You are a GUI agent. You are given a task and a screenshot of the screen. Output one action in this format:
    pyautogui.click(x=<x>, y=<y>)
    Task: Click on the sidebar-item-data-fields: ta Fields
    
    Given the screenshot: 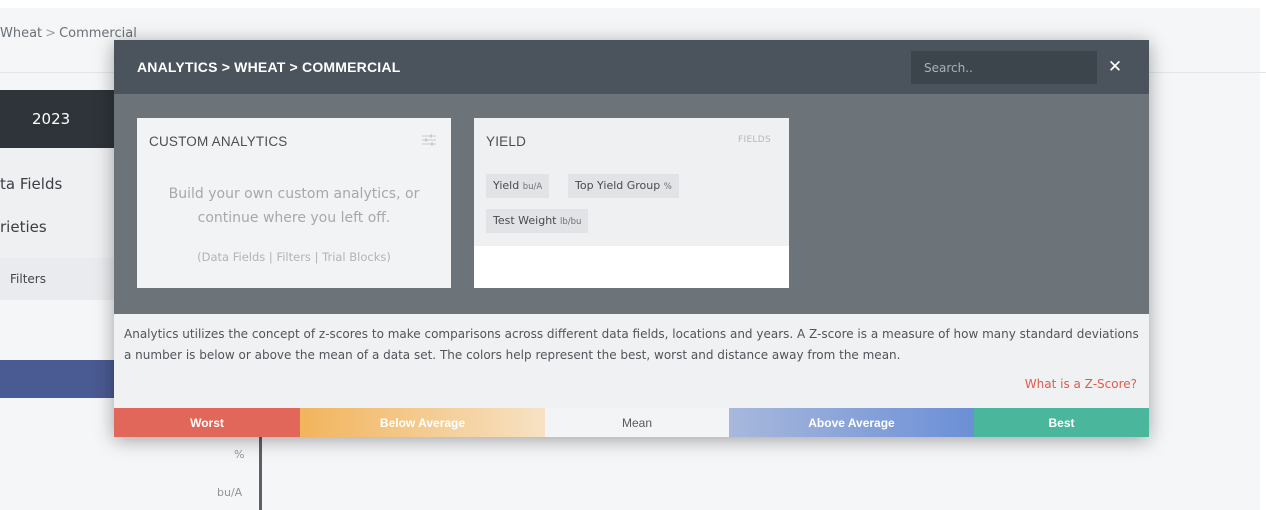 What is the action you would take?
    pyautogui.click(x=31, y=184)
    